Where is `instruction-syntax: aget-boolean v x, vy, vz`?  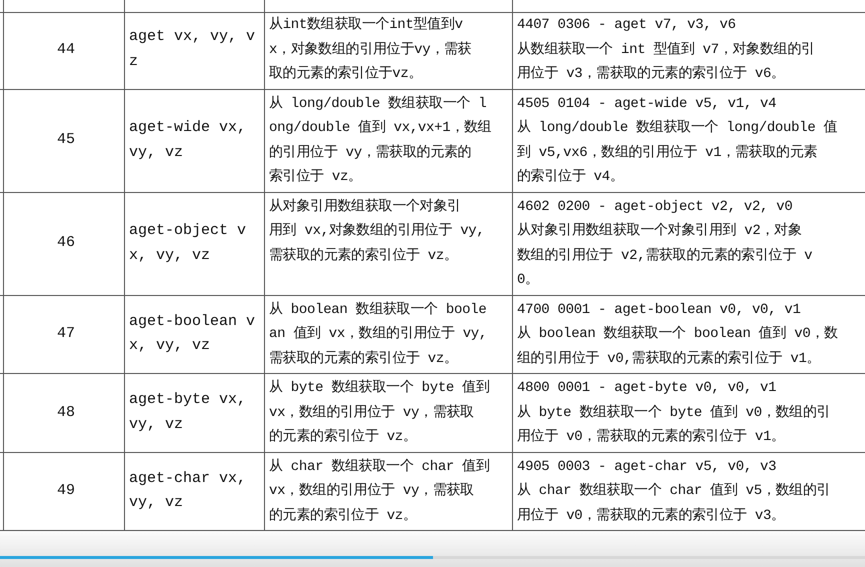
instruction-syntax: aget-boolean v x, vy, vz is located at coordinates (192, 334).